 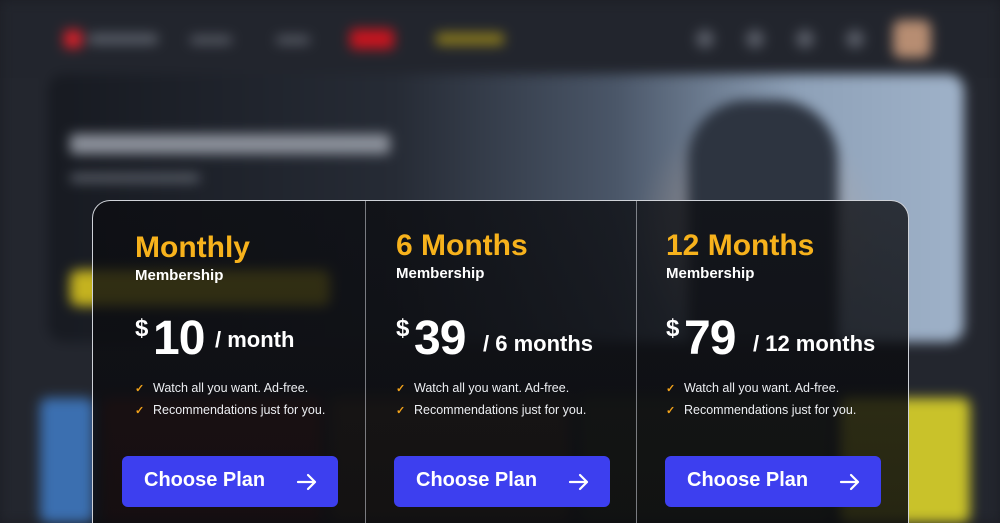 What do you see at coordinates (179, 338) in the screenshot?
I see `price-amount: 10` at bounding box center [179, 338].